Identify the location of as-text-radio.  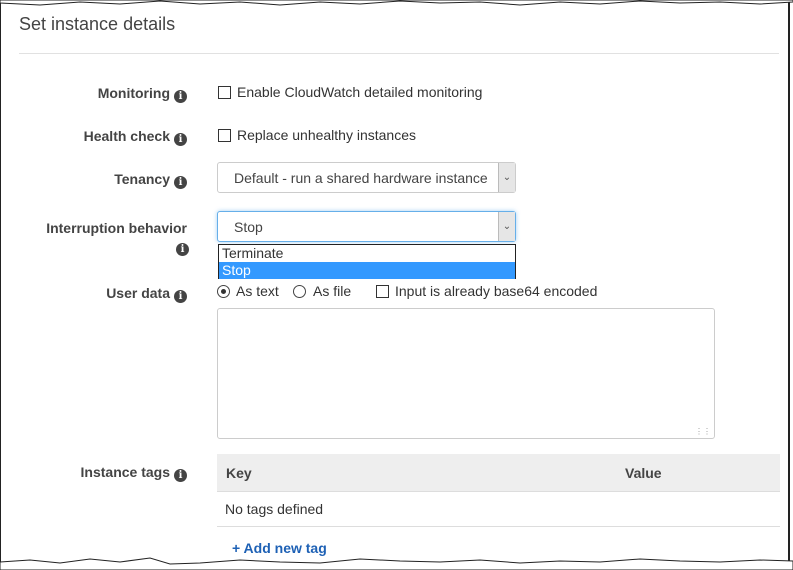
(223, 291).